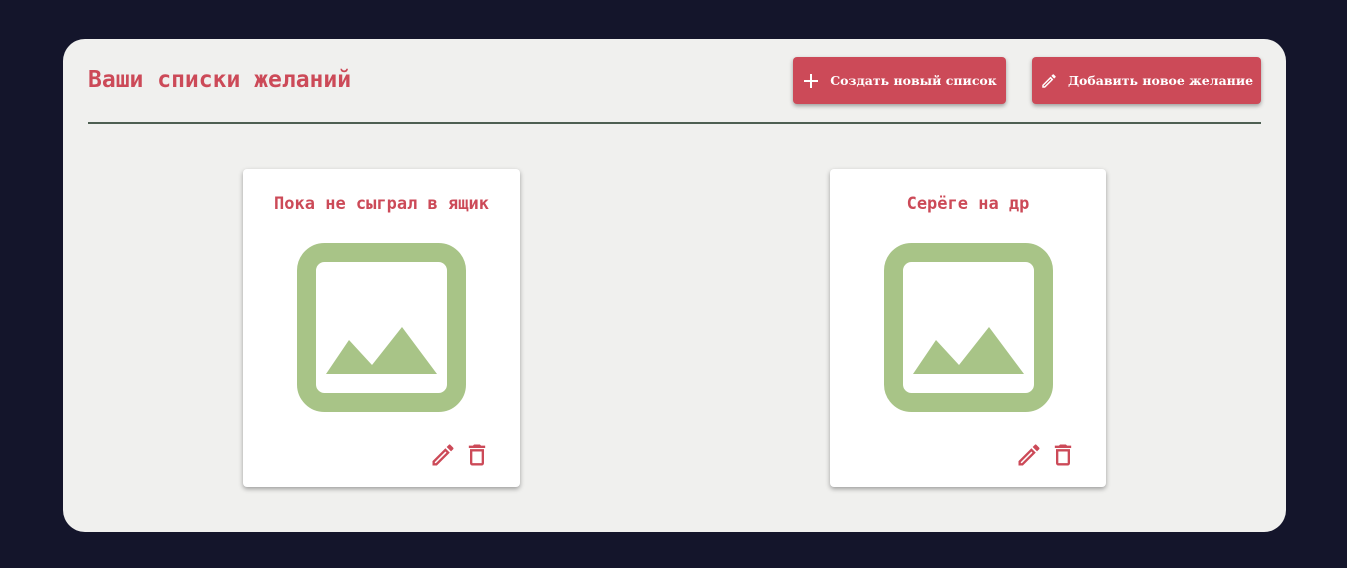  What do you see at coordinates (220, 80) in the screenshot?
I see `page-title: Ваши списки желаний` at bounding box center [220, 80].